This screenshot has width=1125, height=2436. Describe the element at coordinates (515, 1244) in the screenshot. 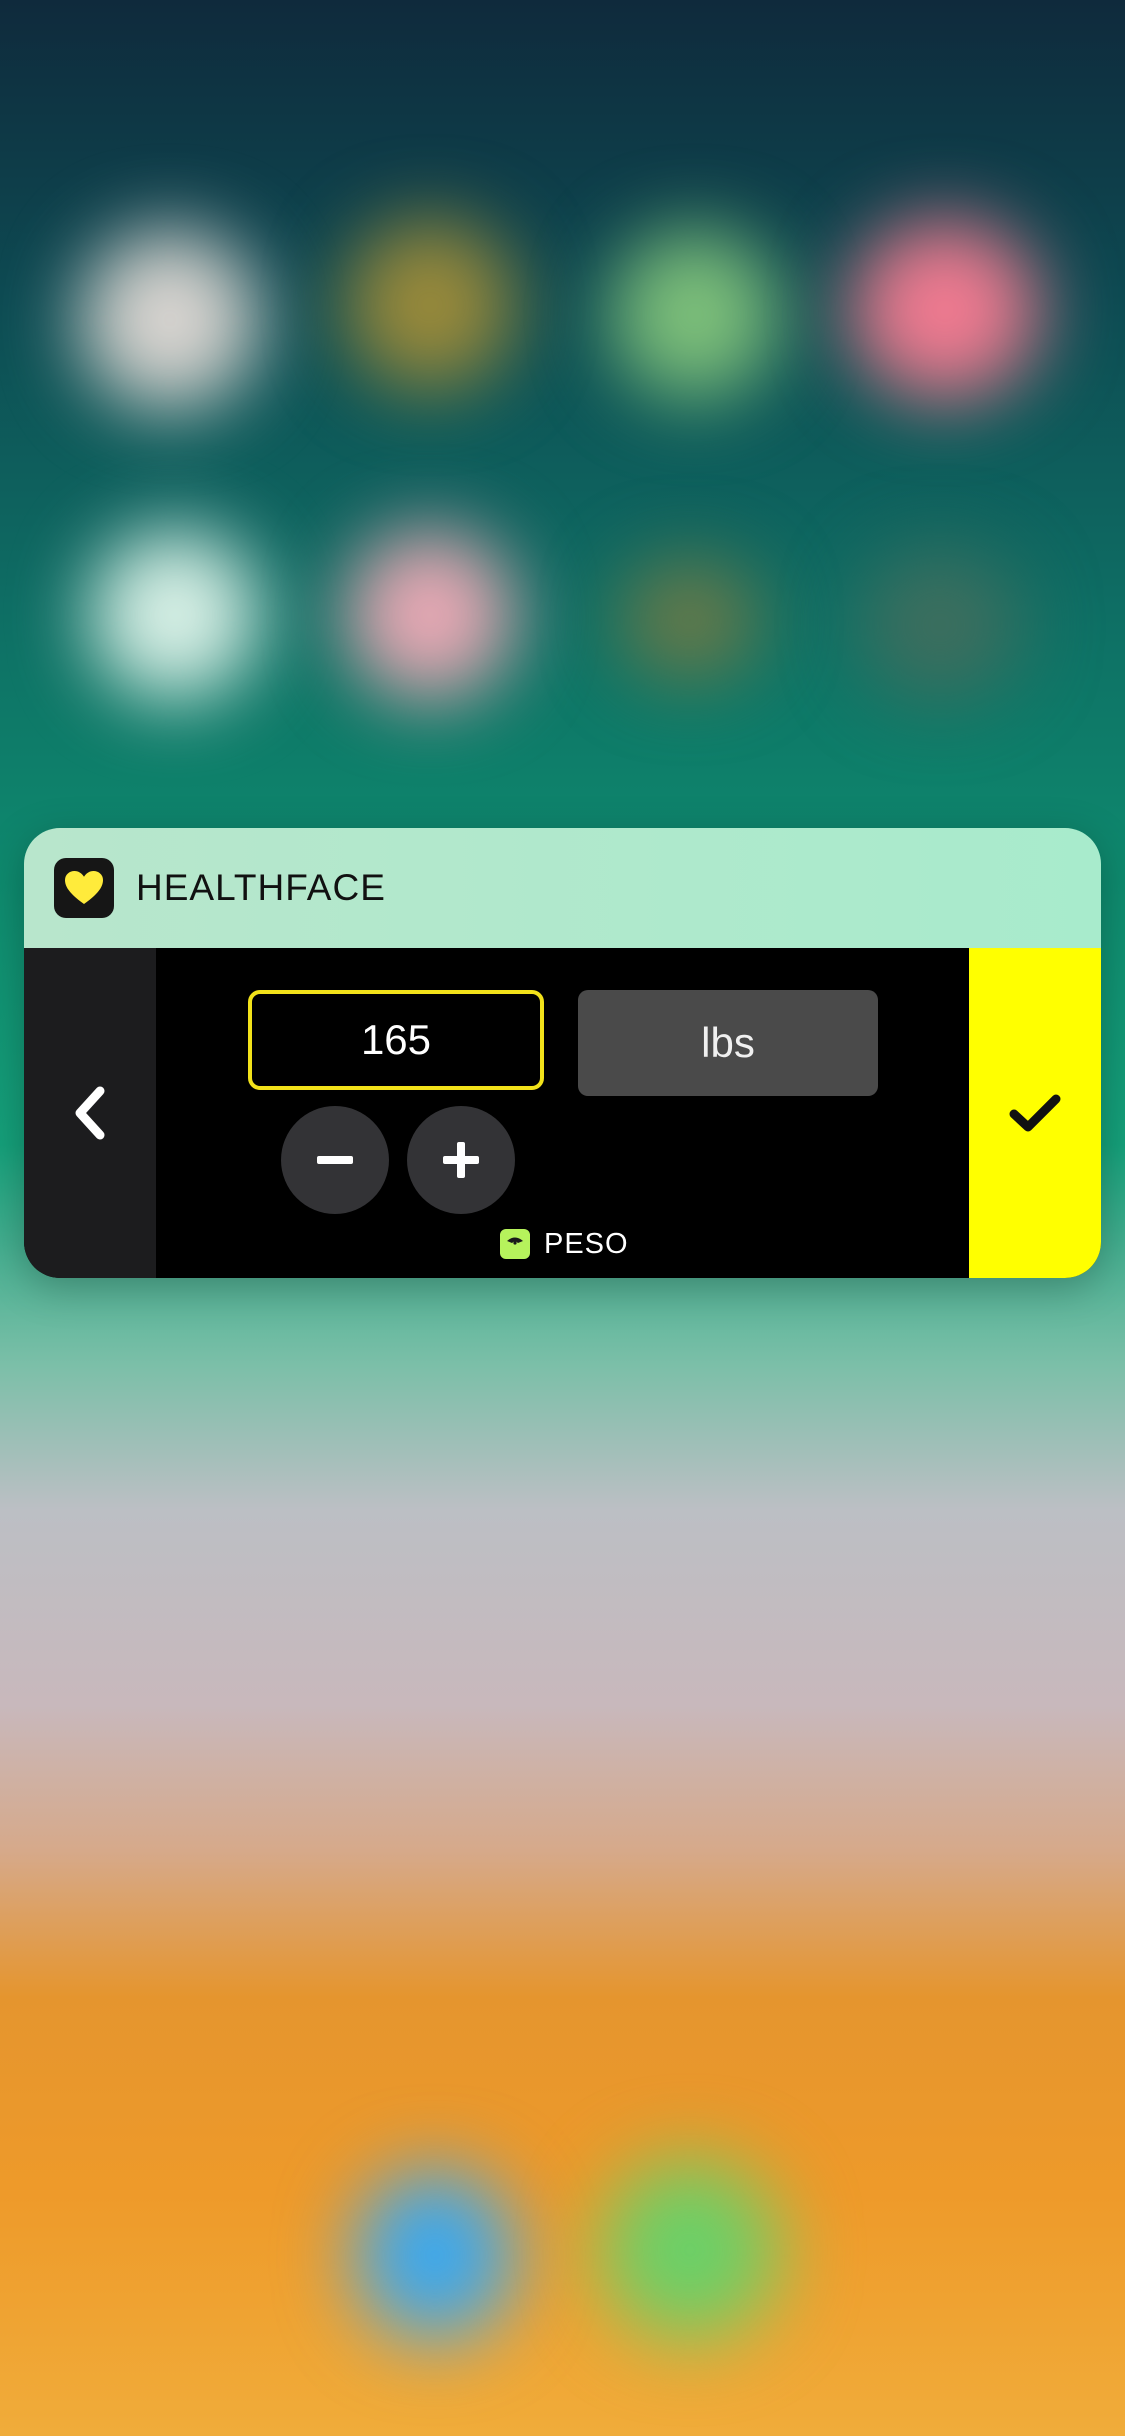

I see `scale-icon` at that location.